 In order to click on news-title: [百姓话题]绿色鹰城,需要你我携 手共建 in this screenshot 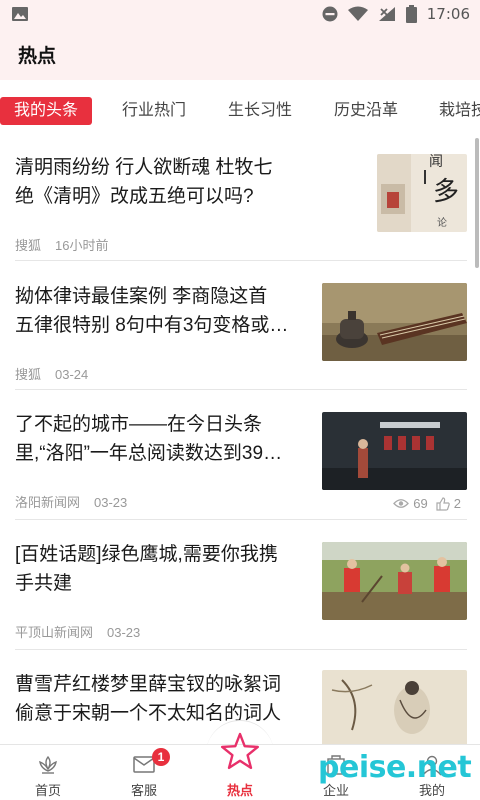, I will do `click(146, 569)`.